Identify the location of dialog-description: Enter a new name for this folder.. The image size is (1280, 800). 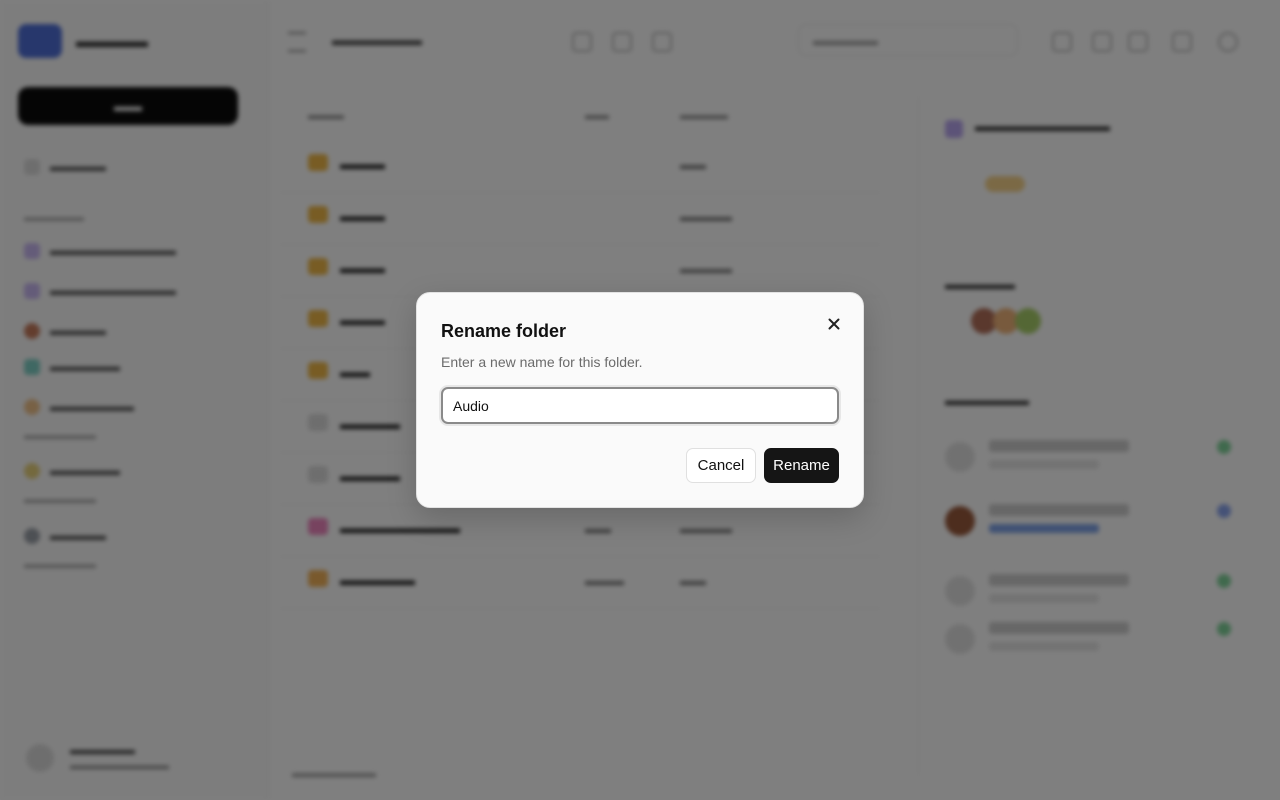
(542, 362).